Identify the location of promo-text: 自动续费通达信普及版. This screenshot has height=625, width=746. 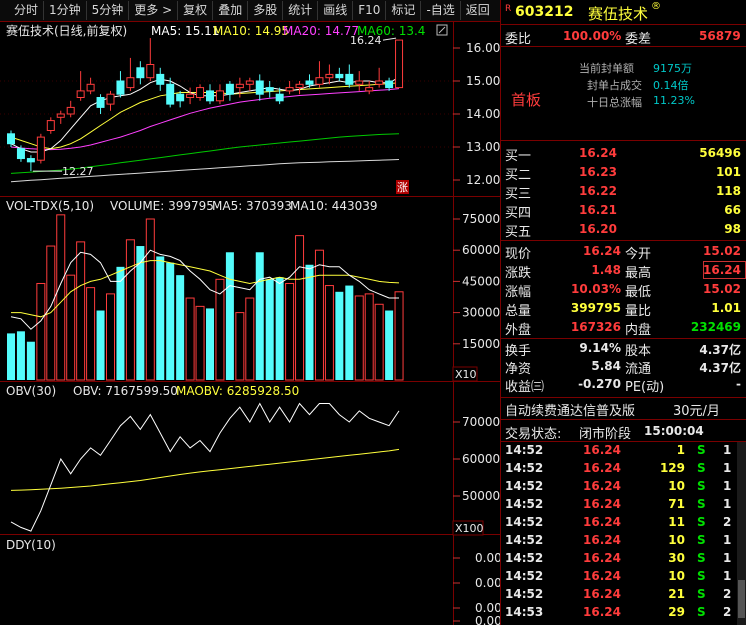
(570, 409).